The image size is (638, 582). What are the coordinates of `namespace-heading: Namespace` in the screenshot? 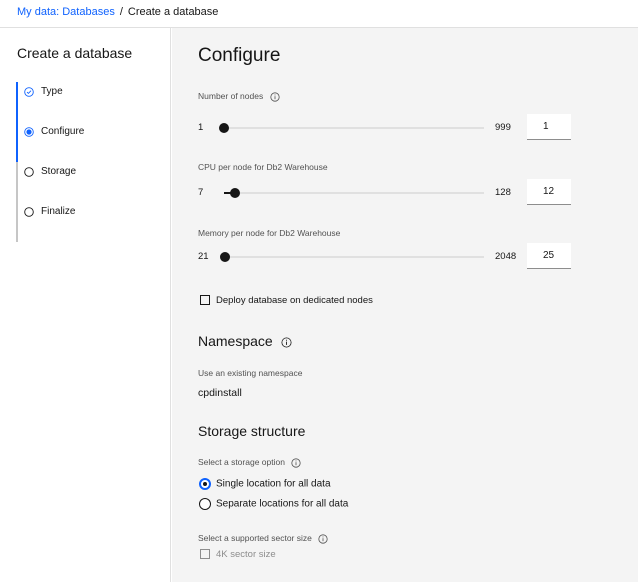 It's located at (245, 341).